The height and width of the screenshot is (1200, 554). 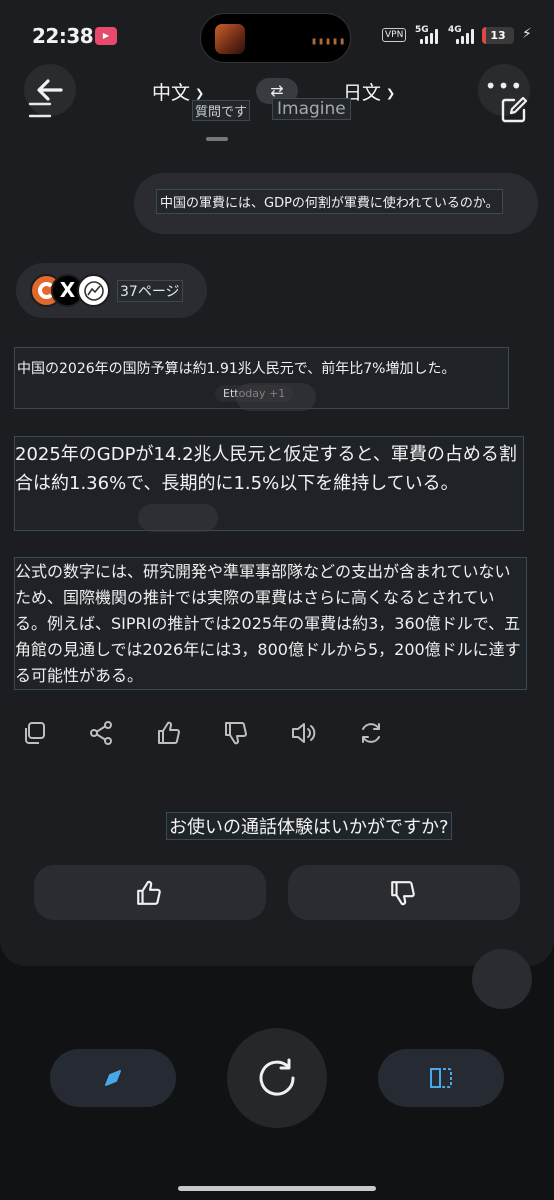 I want to click on charging-bolt-icon: ⚡, so click(x=527, y=34).